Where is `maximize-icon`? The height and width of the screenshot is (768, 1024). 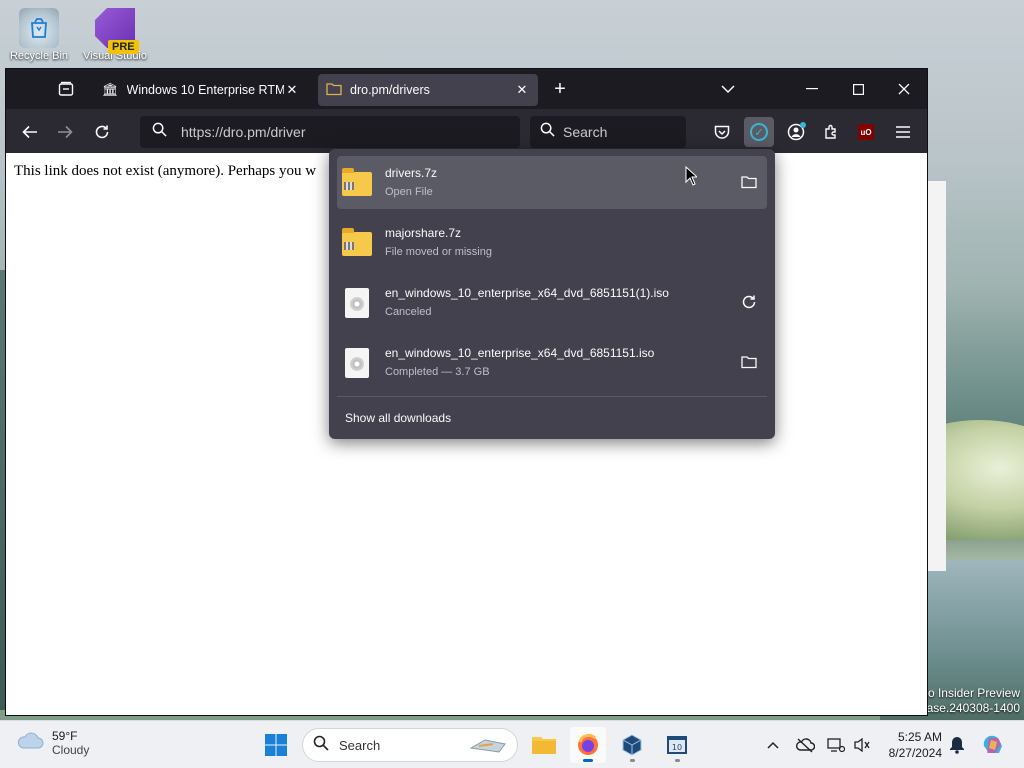
maximize-icon is located at coordinates (858, 89).